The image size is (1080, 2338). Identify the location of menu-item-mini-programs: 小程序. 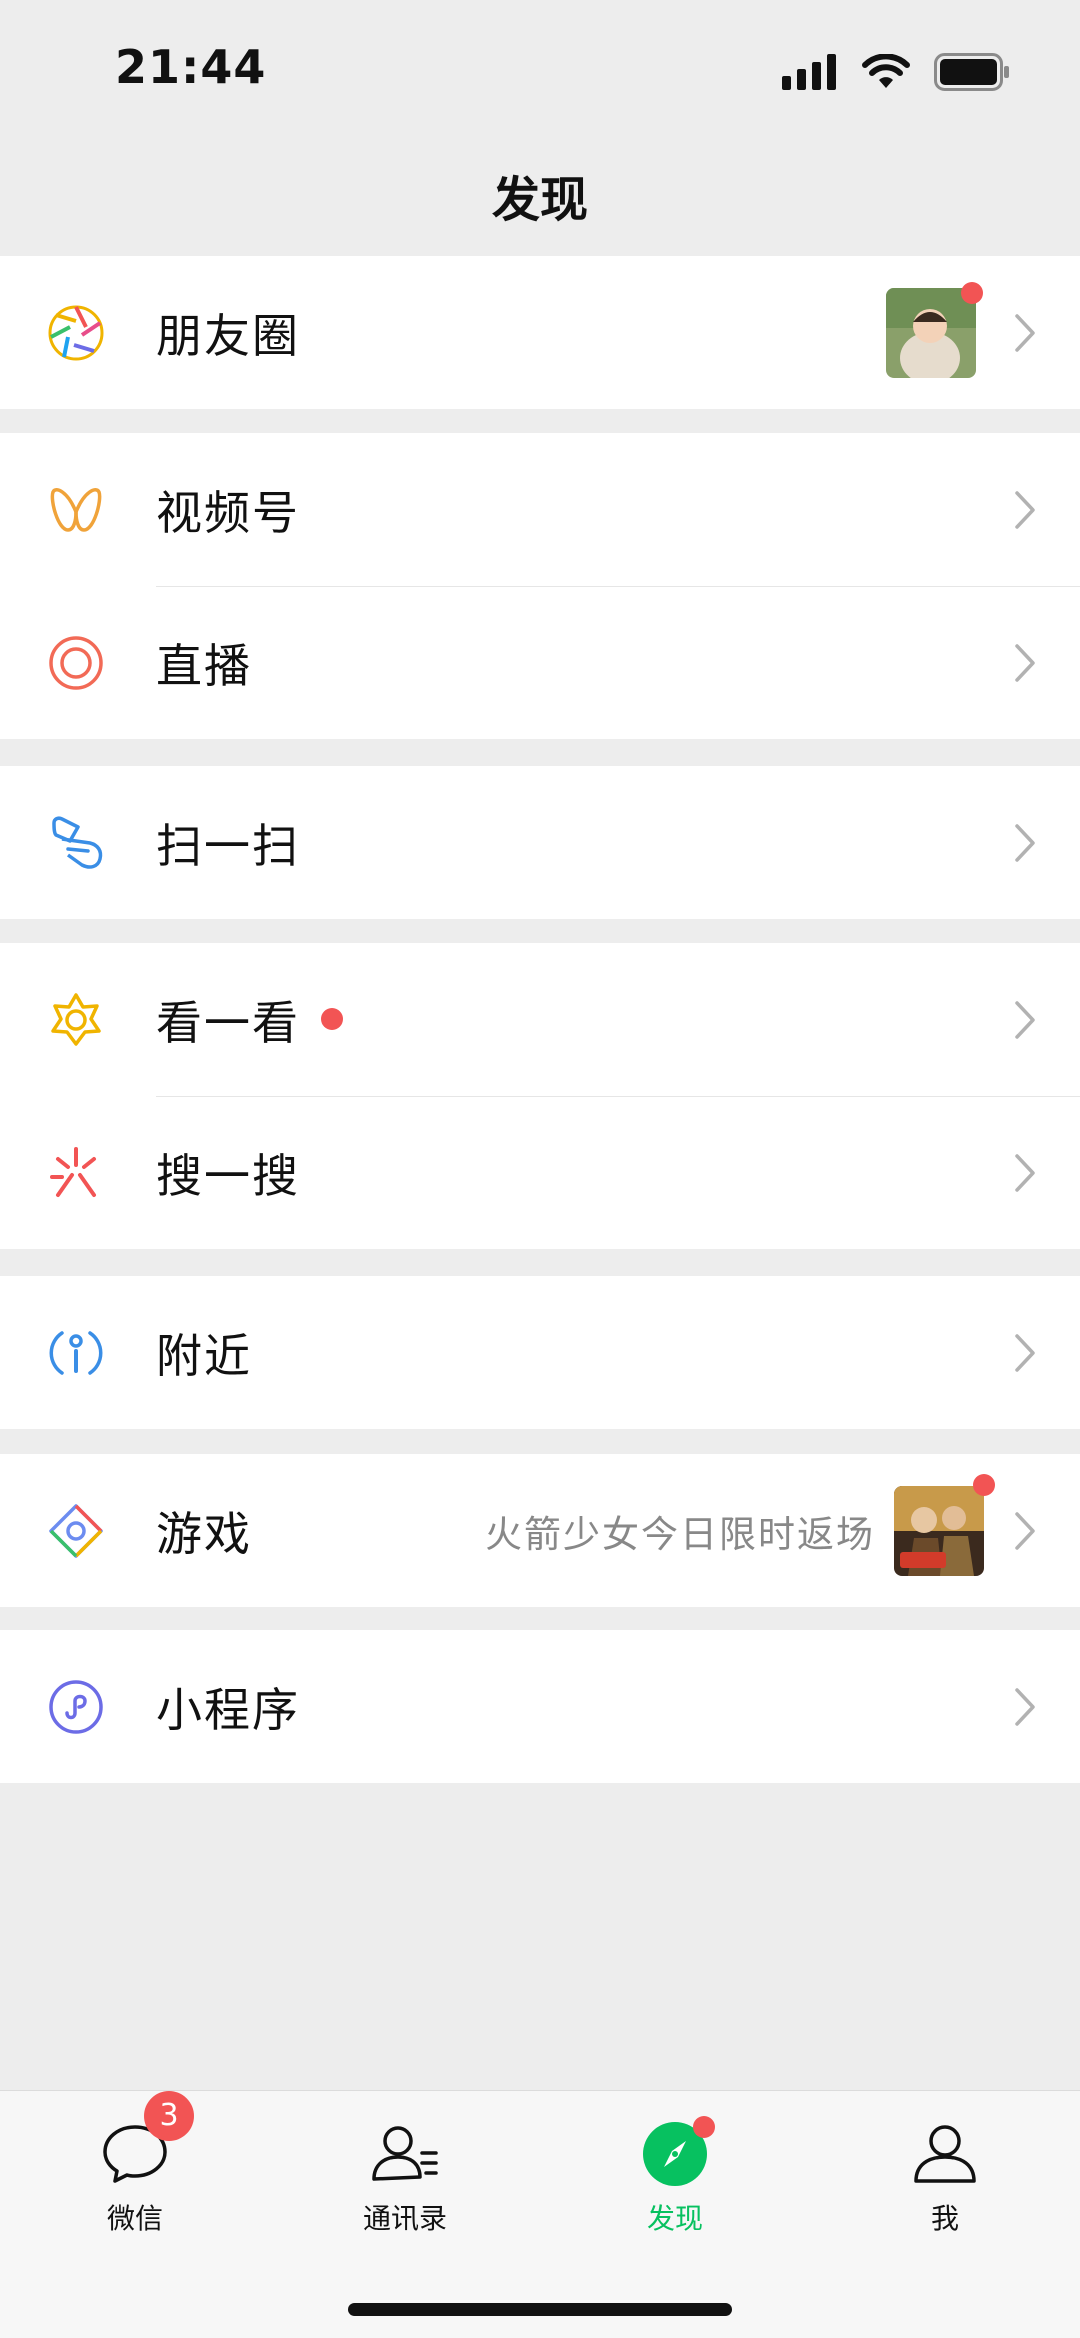
(540, 1706).